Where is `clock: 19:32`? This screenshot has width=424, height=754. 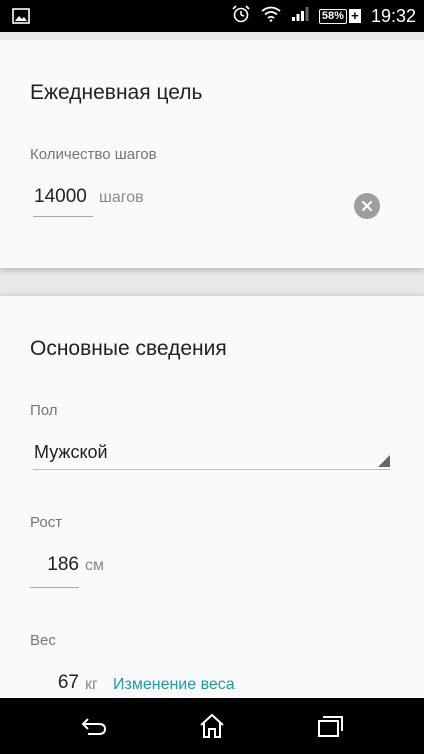
clock: 19:32 is located at coordinates (393, 15).